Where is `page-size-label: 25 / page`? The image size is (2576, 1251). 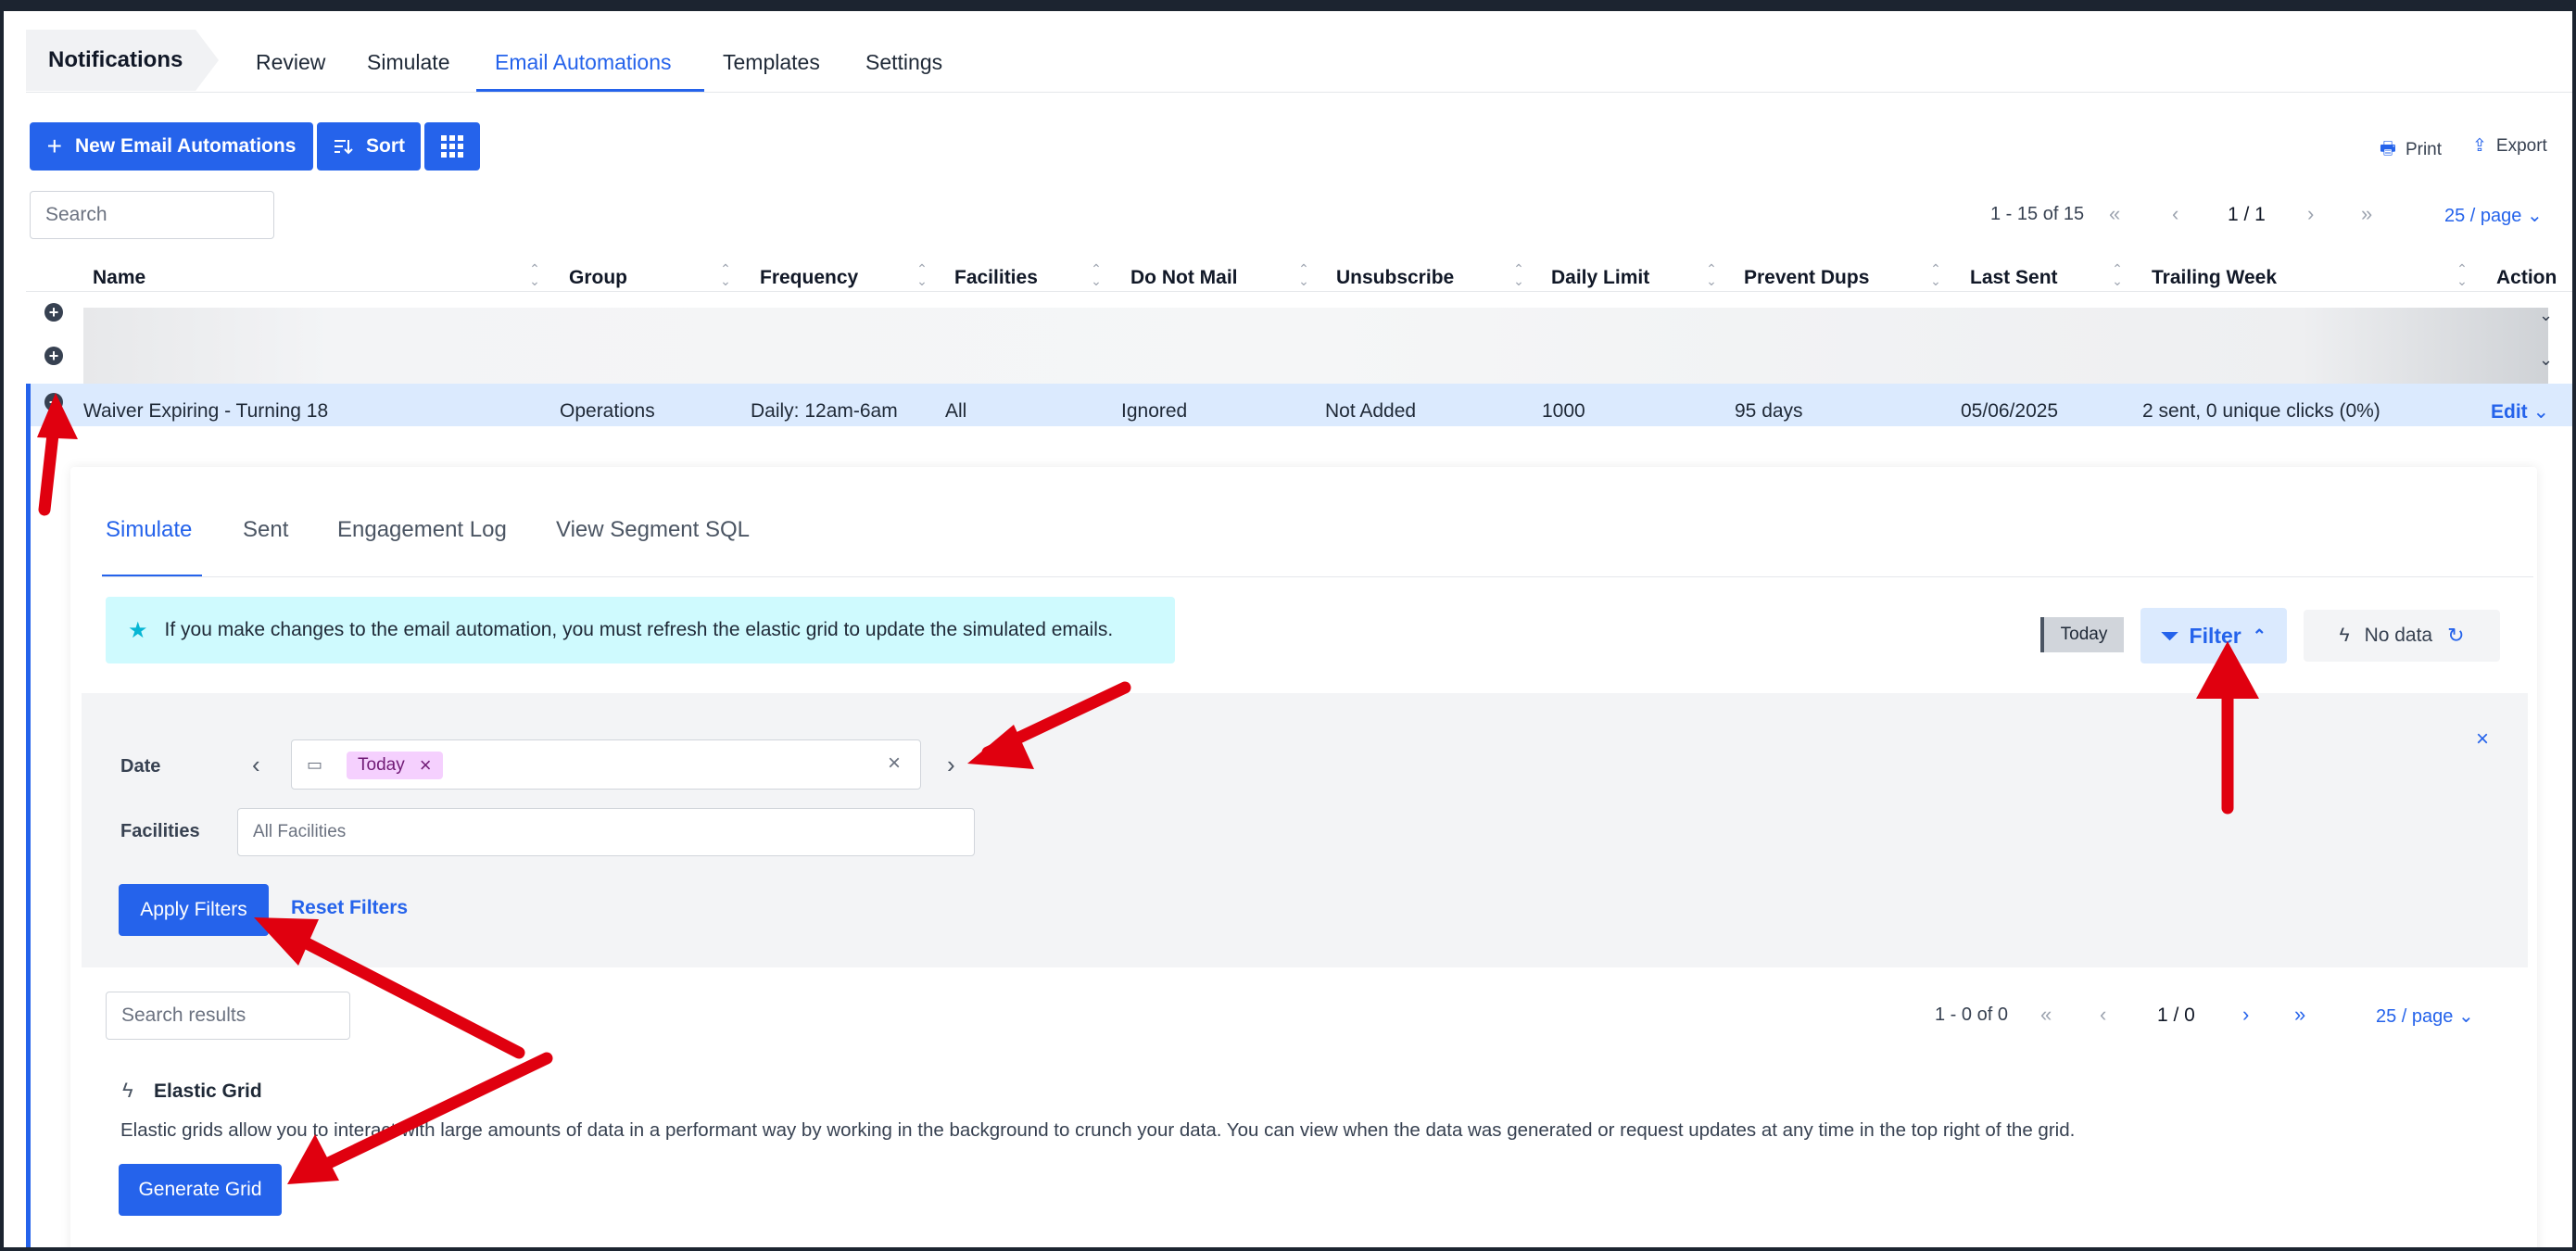
page-size-label: 25 / page is located at coordinates (2483, 216).